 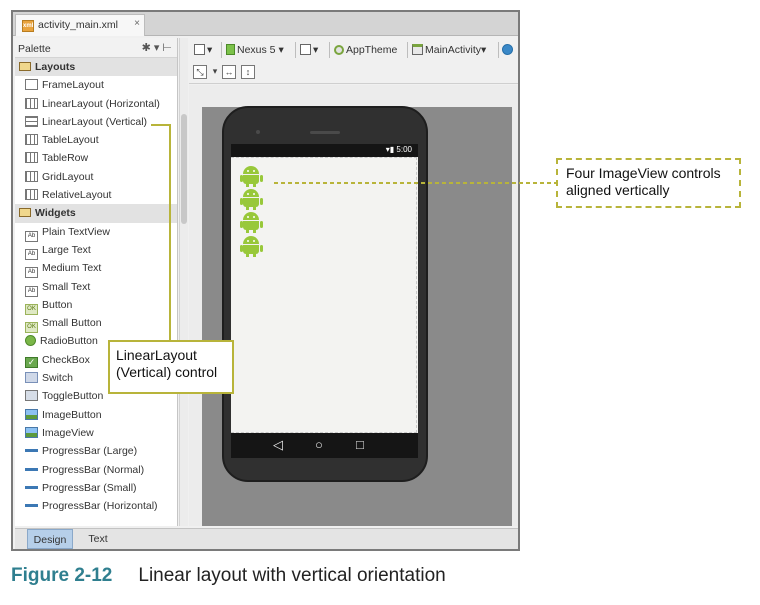 What do you see at coordinates (25, 213) in the screenshot?
I see `folder-icon` at bounding box center [25, 213].